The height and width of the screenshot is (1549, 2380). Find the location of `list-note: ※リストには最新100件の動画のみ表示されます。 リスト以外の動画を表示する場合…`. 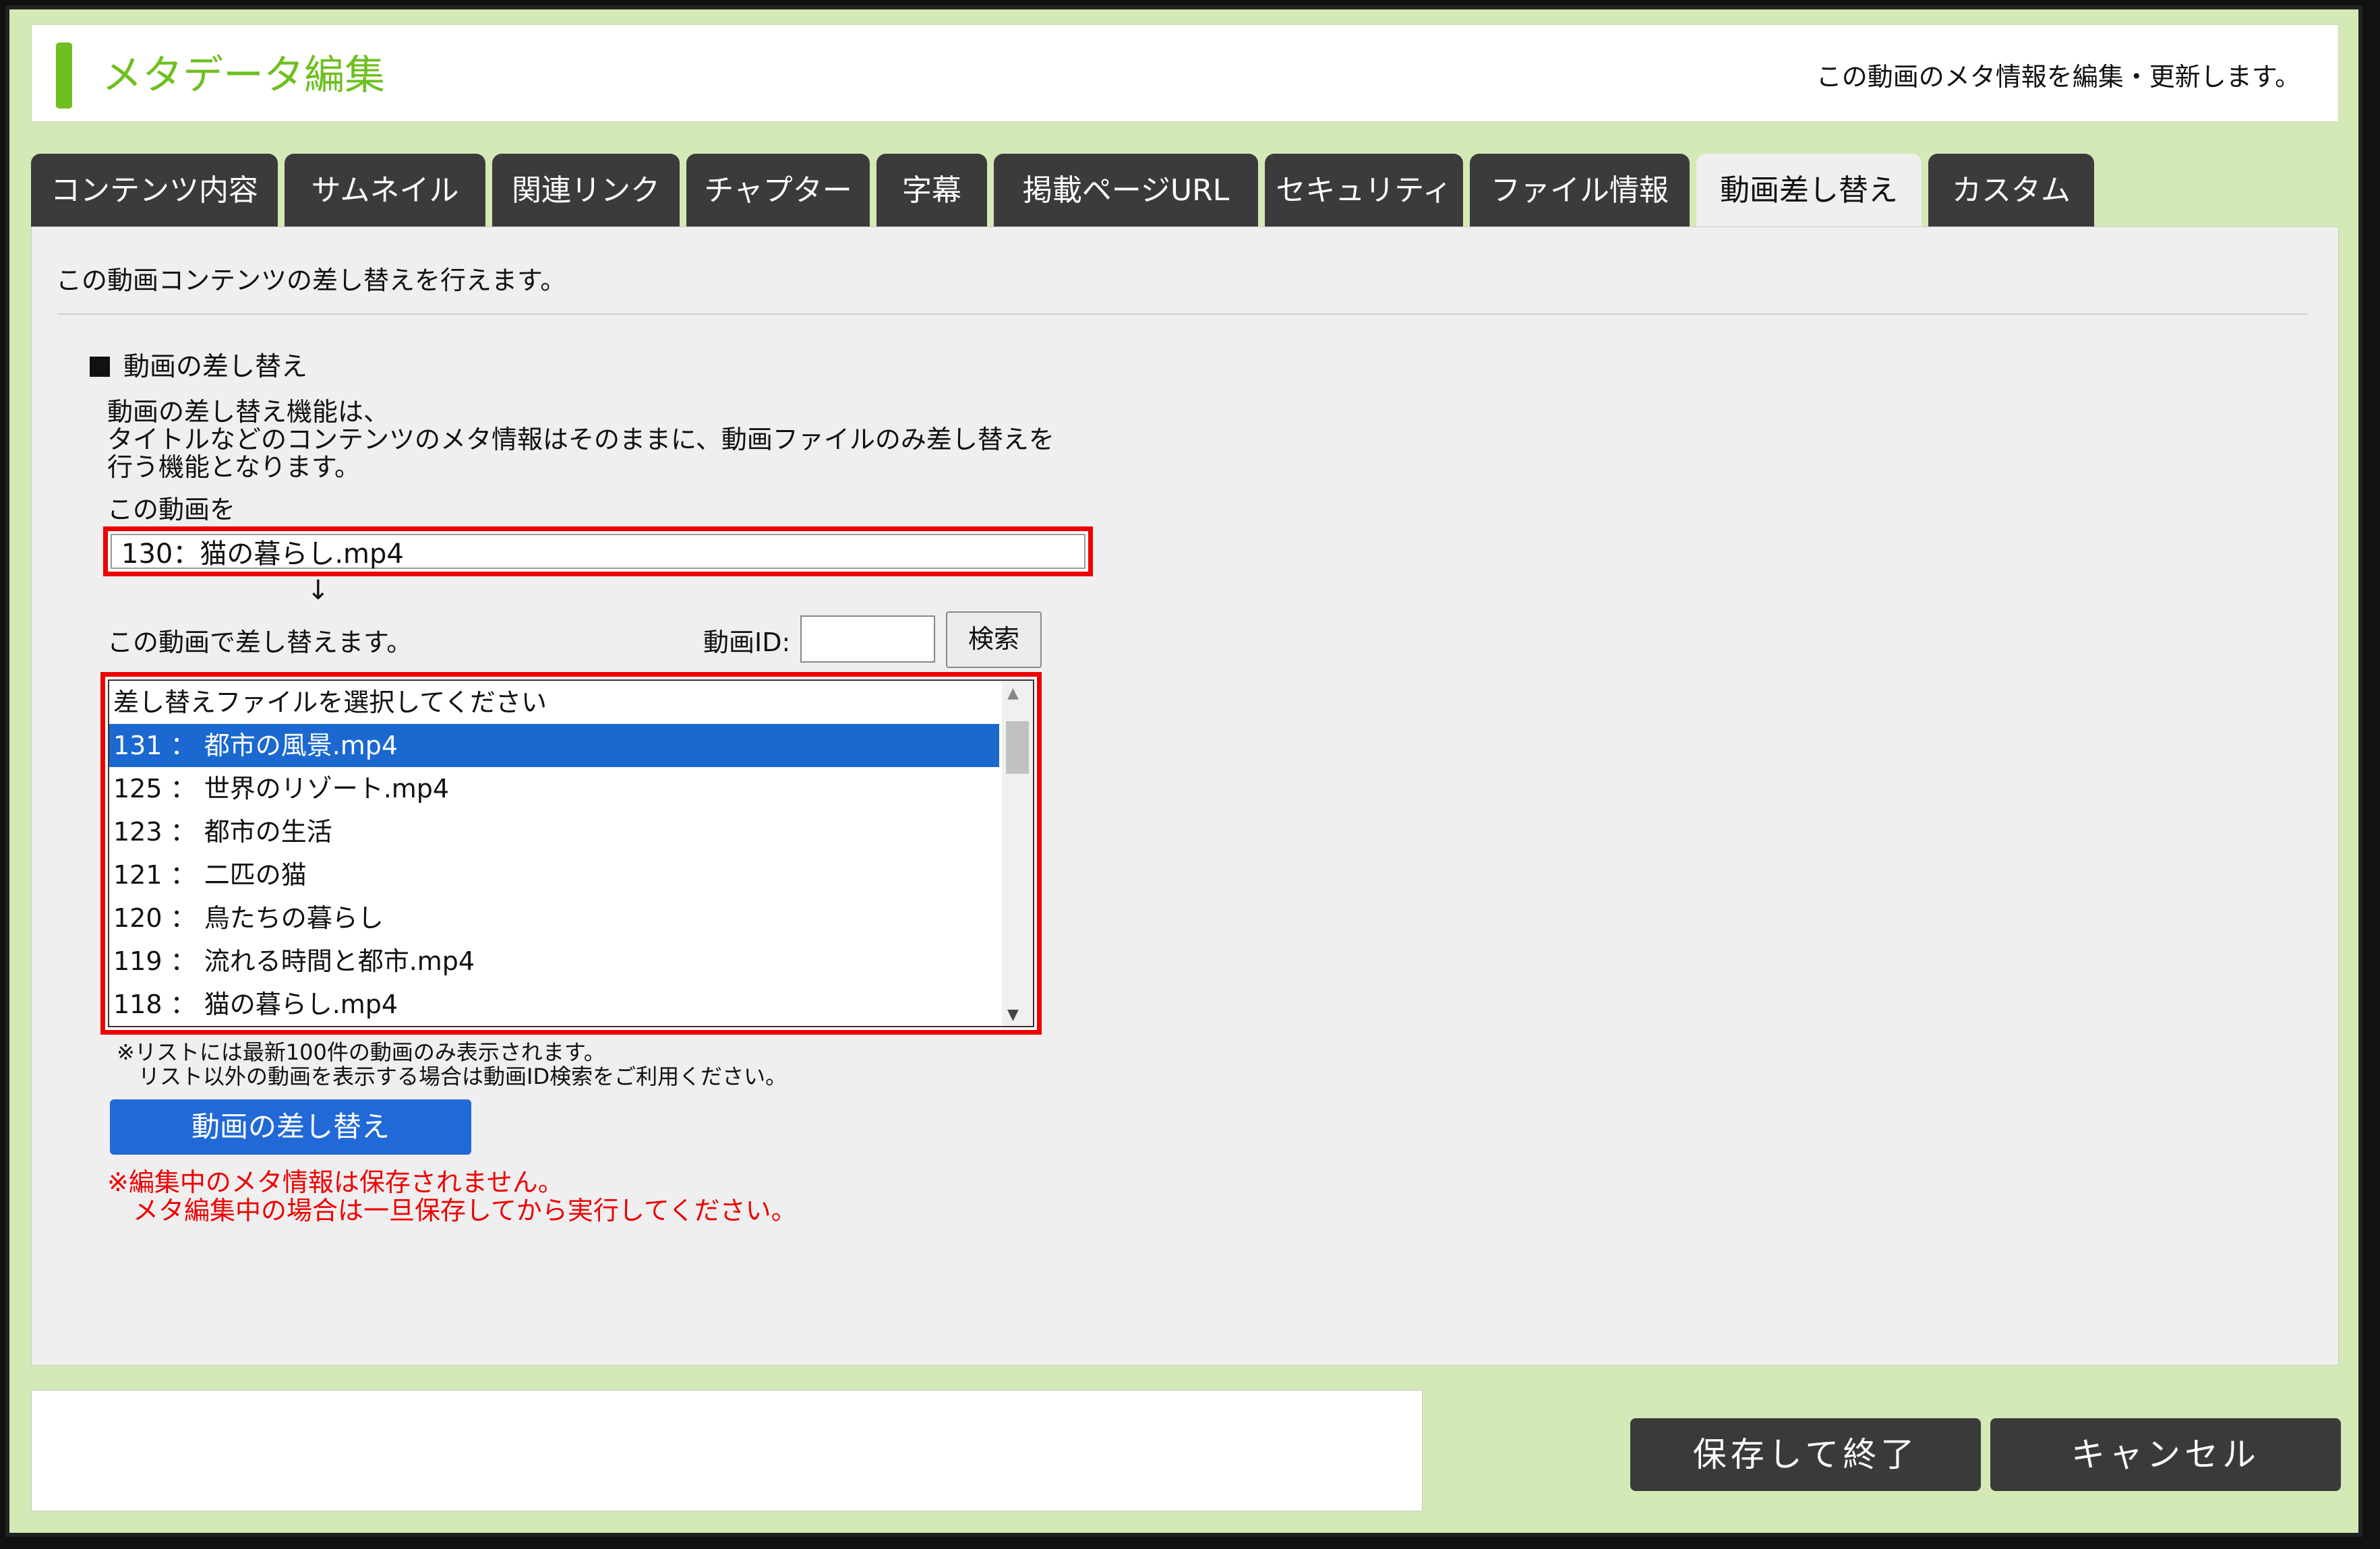

list-note: ※リストには最新100件の動画のみ表示されます。 リスト以外の動画を表示する場合… is located at coordinates (452, 1064).